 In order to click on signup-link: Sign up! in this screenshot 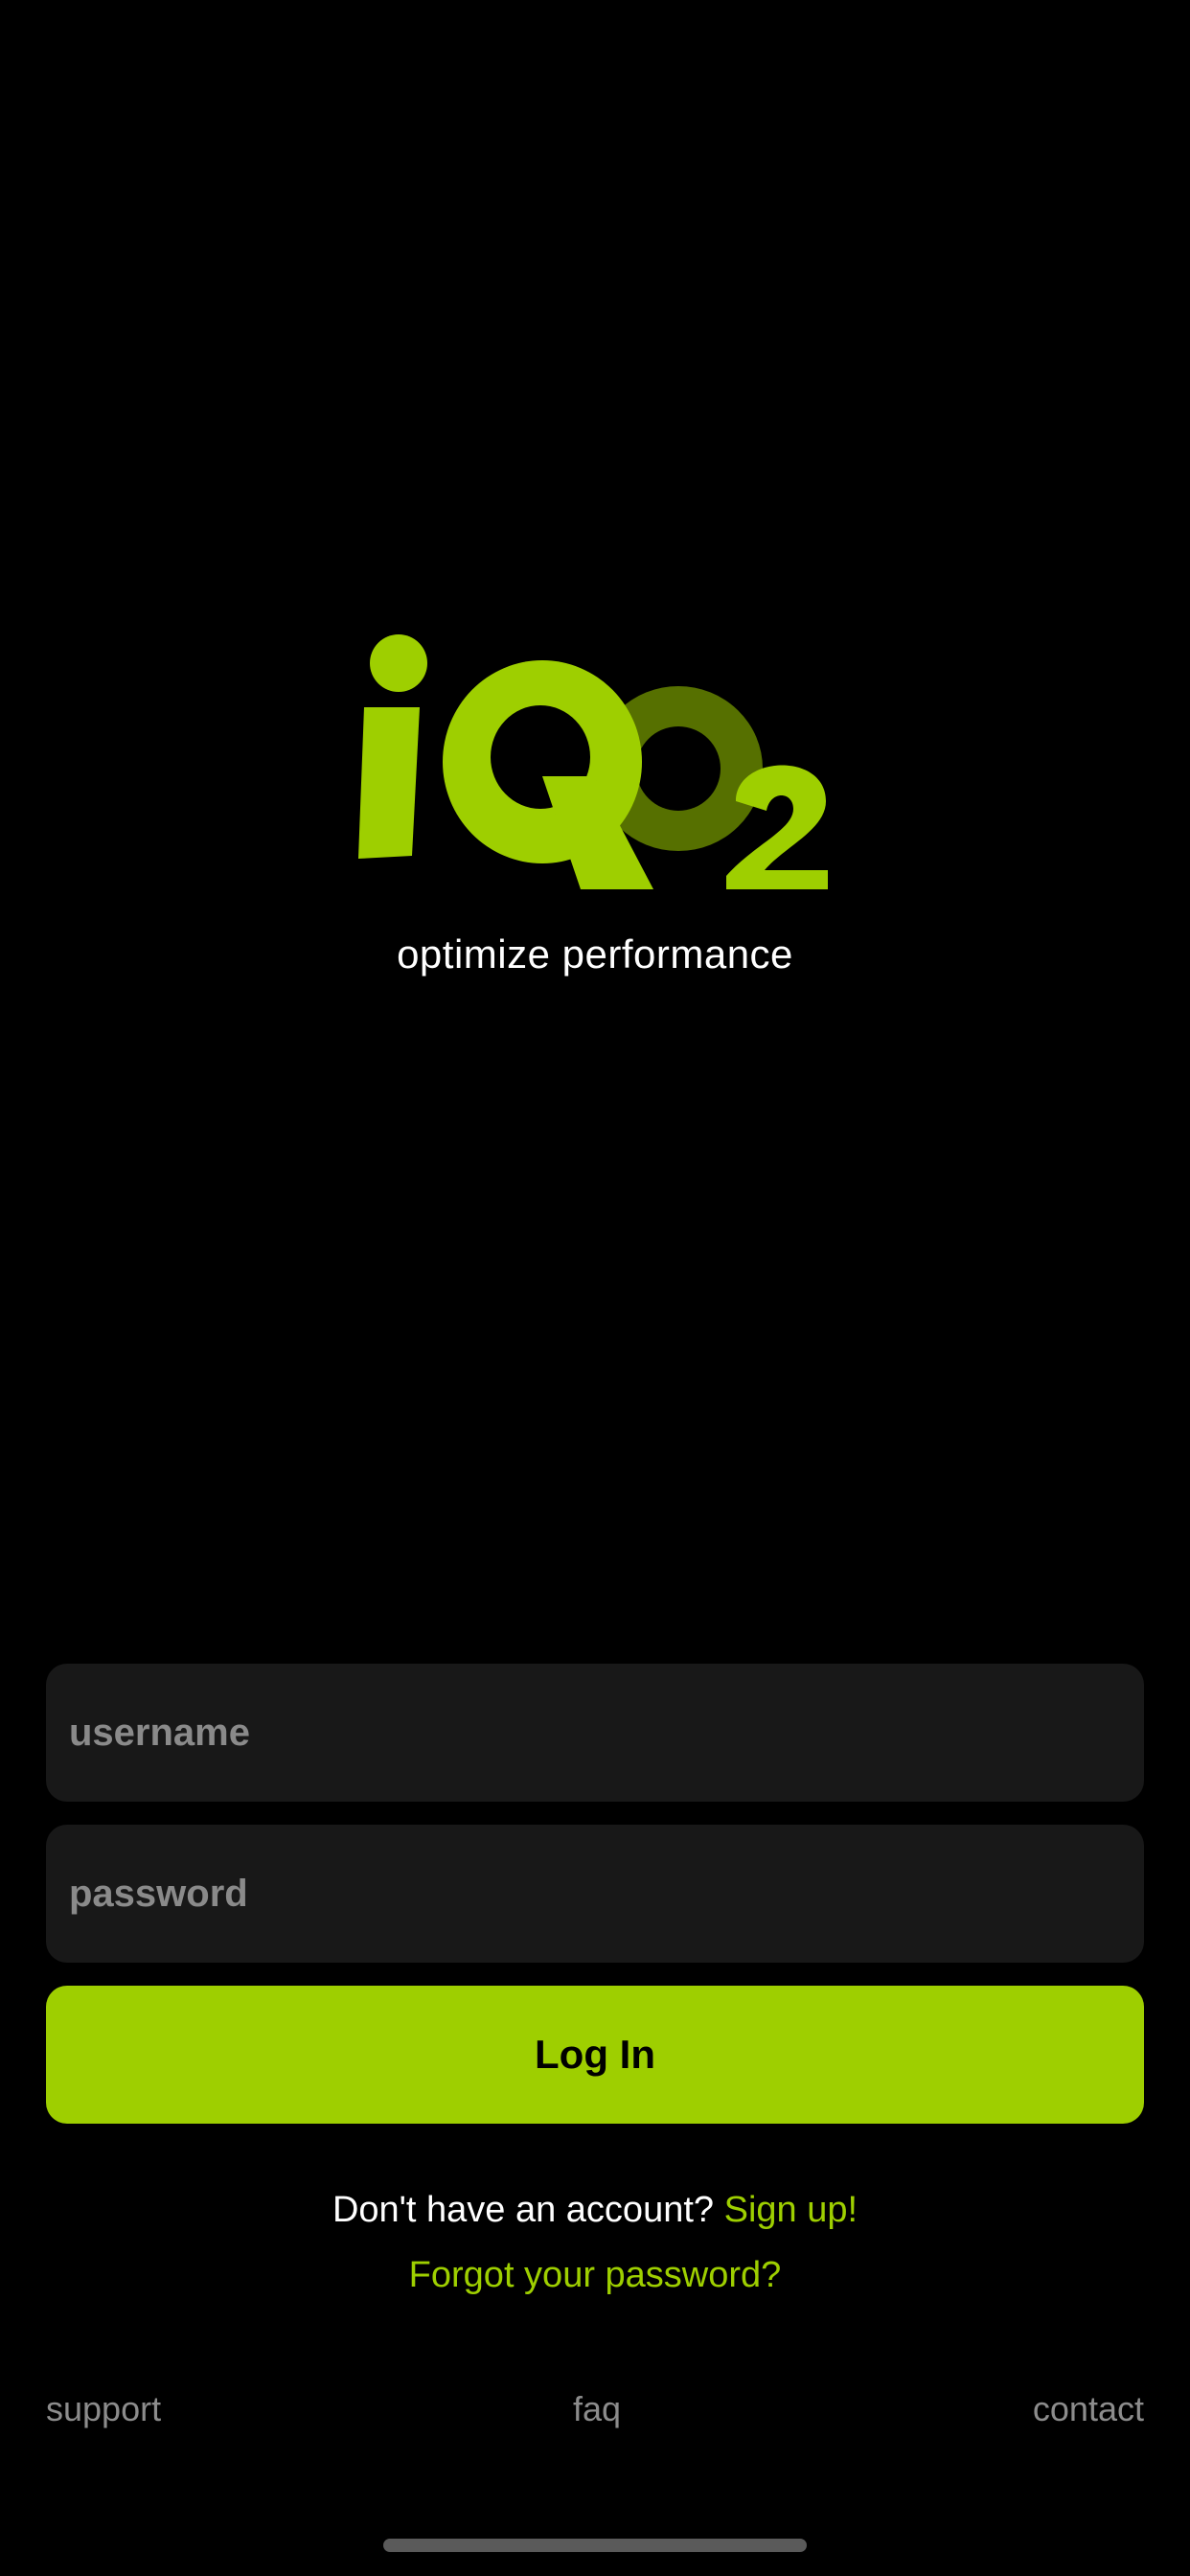, I will do `click(791, 2210)`.